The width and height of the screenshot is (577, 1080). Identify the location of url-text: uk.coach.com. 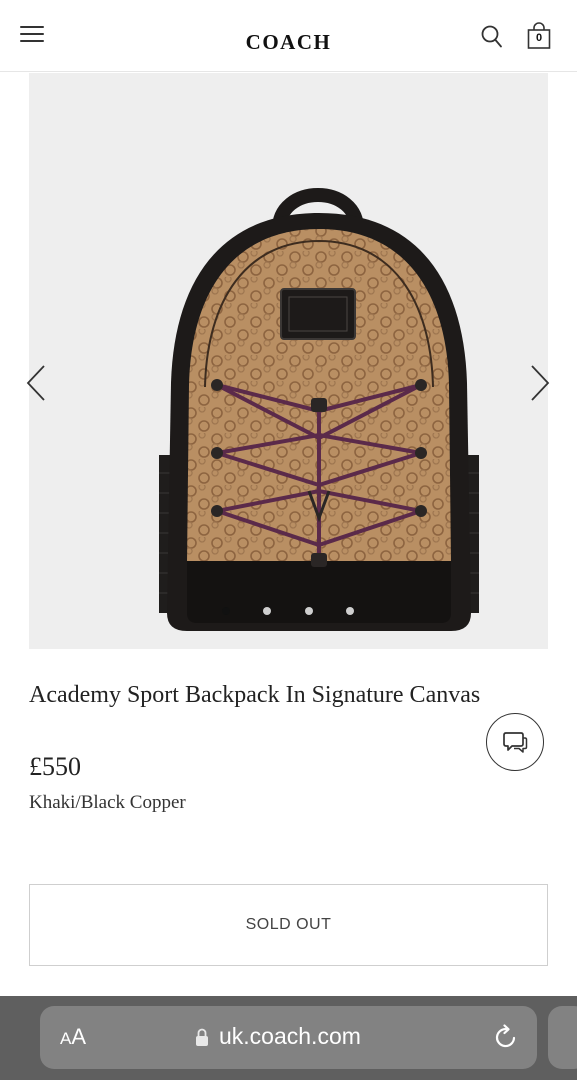
(290, 1036).